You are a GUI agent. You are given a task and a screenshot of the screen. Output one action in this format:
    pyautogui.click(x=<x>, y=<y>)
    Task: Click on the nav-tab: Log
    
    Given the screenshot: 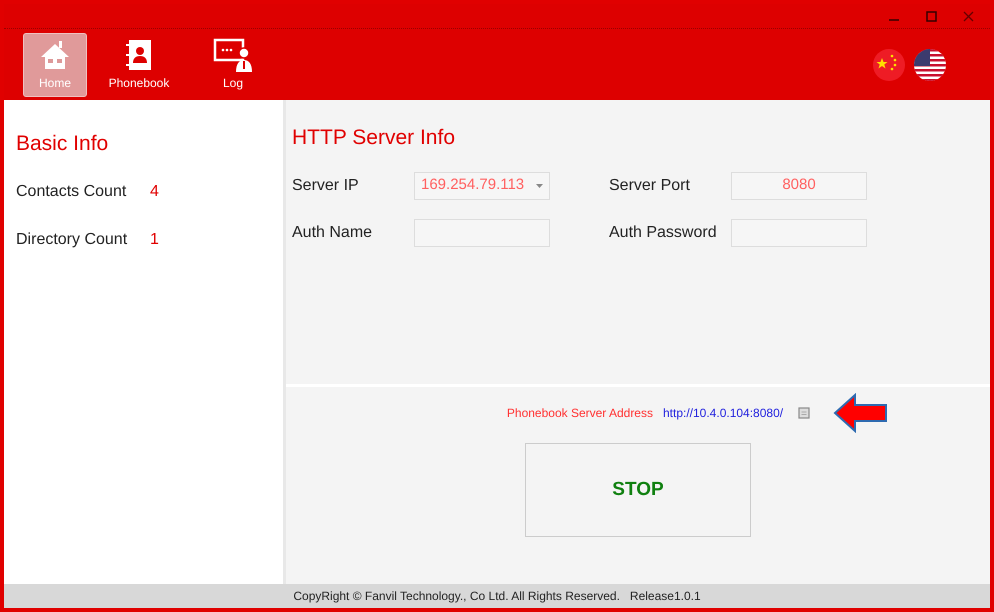 What is the action you would take?
    pyautogui.click(x=233, y=64)
    